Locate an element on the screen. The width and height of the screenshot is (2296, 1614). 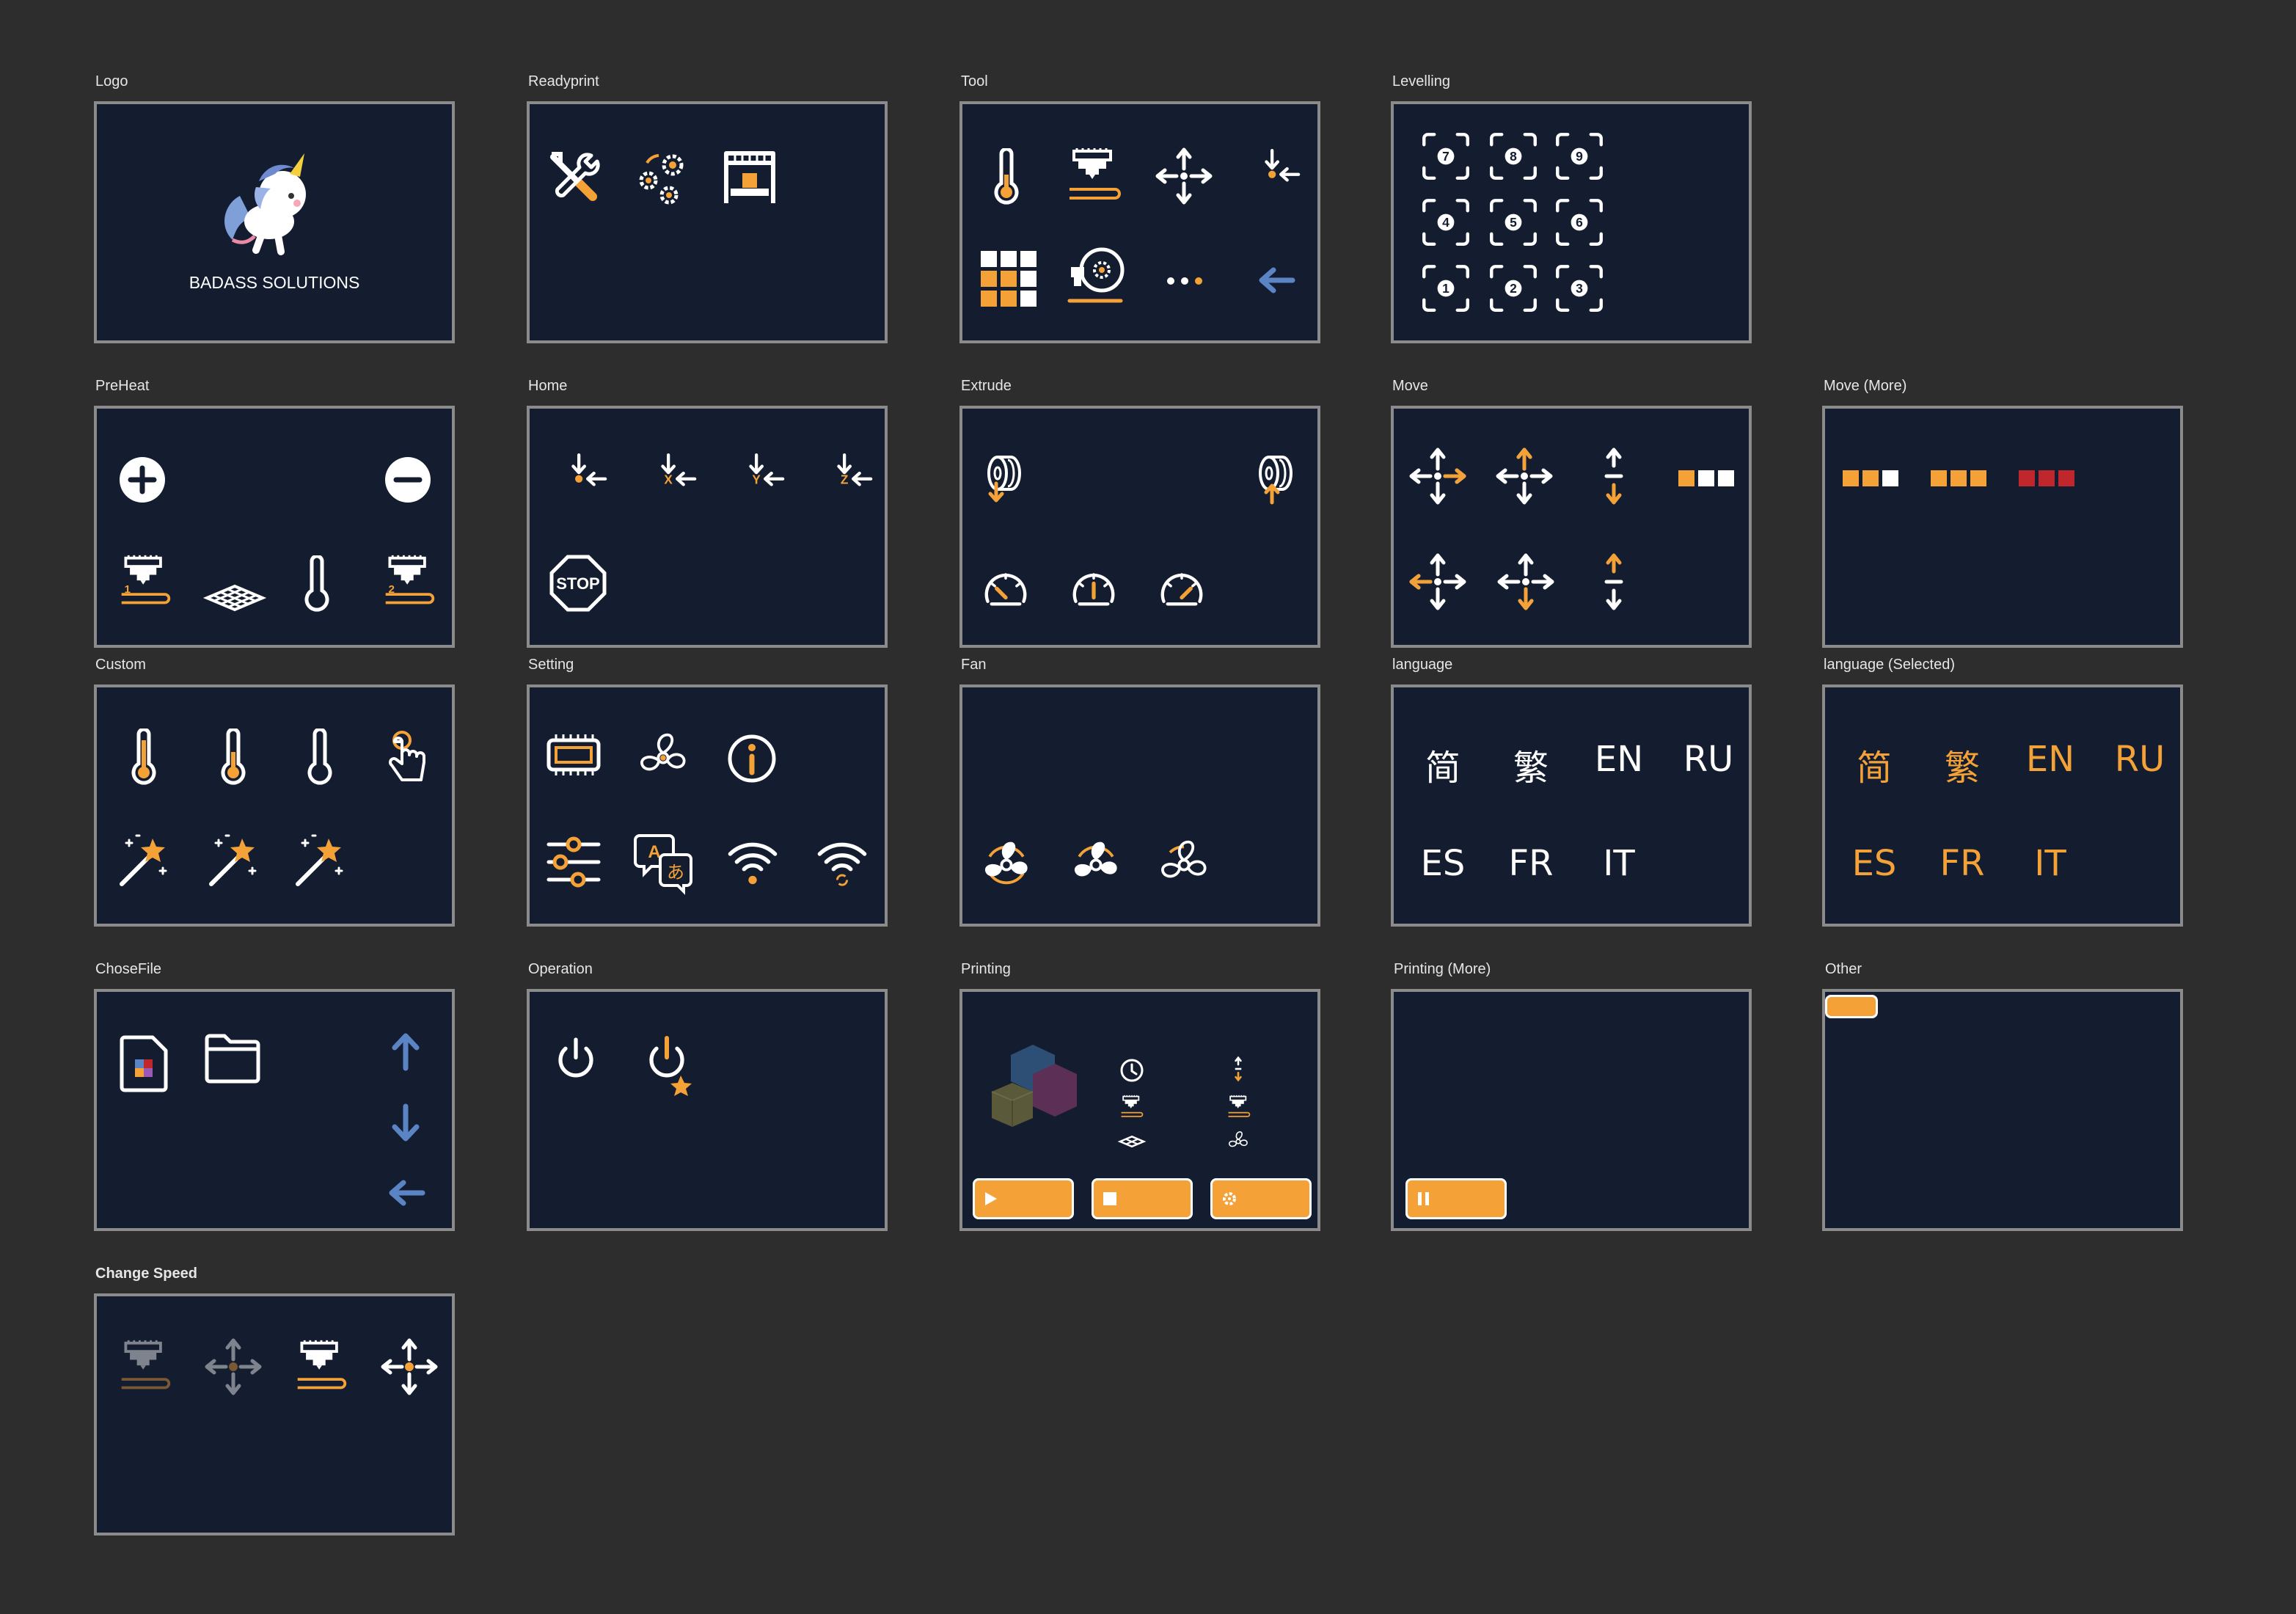
touch-icon is located at coordinates (408, 758).